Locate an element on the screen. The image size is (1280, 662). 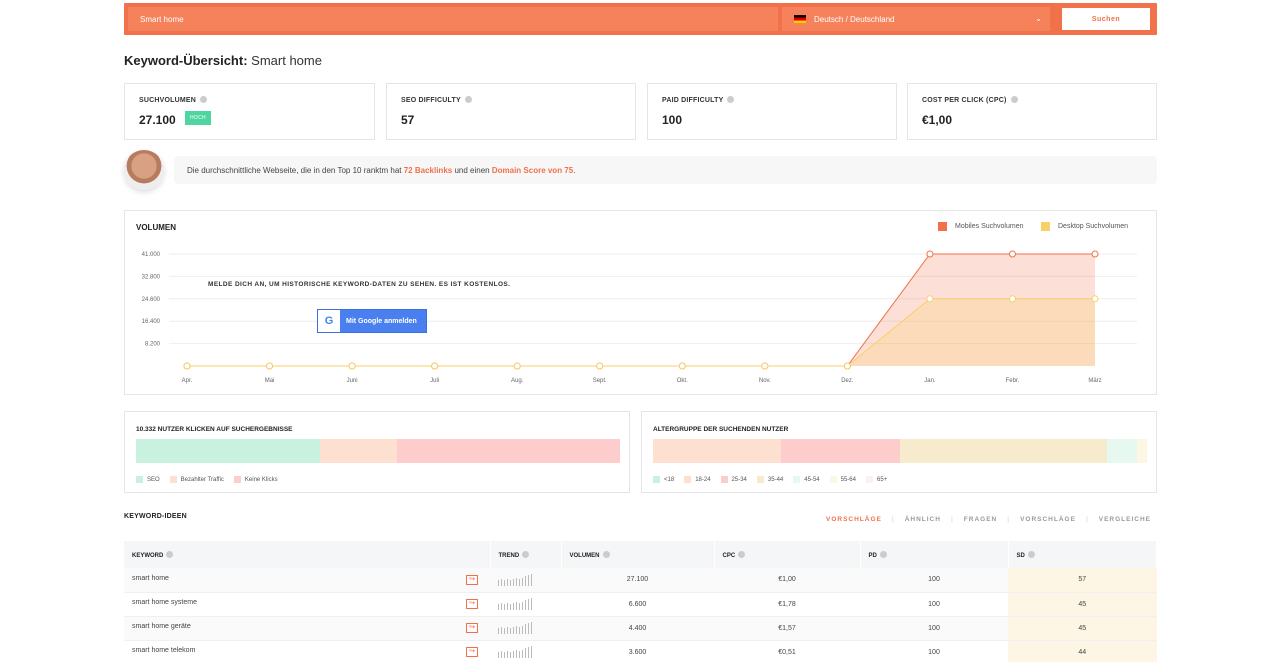
keyword-text: smart home geräte is located at coordinates (161, 626).